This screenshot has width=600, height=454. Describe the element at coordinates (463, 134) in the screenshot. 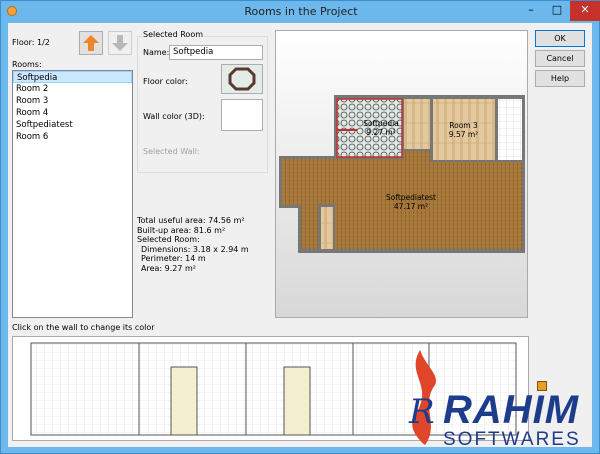

I see `room-area: 9.57 m²` at that location.